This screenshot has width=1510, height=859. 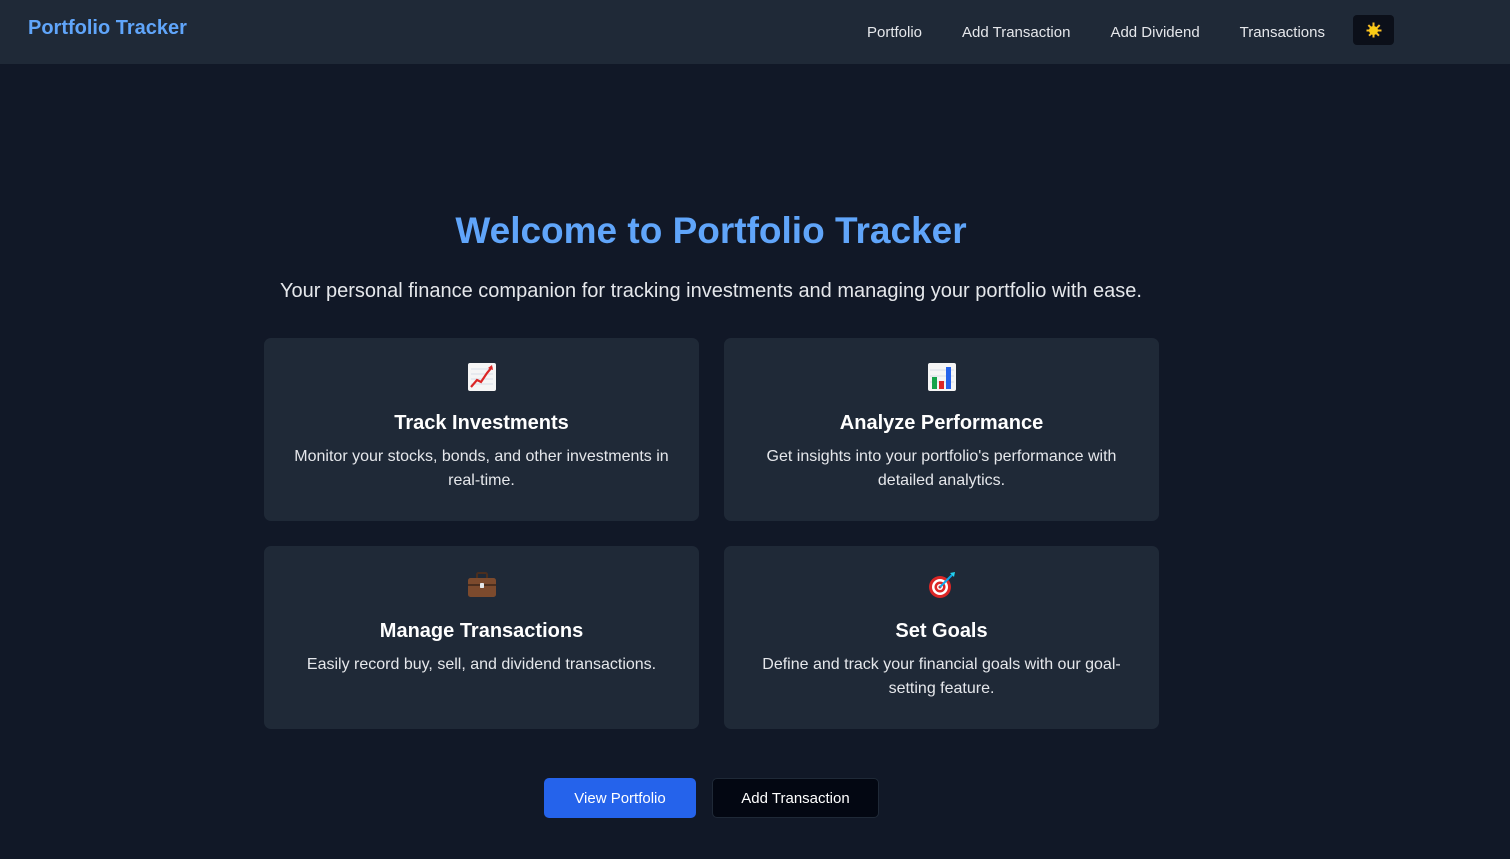 I want to click on nav-item-add-transaction: Add Transaction, so click(x=1016, y=32).